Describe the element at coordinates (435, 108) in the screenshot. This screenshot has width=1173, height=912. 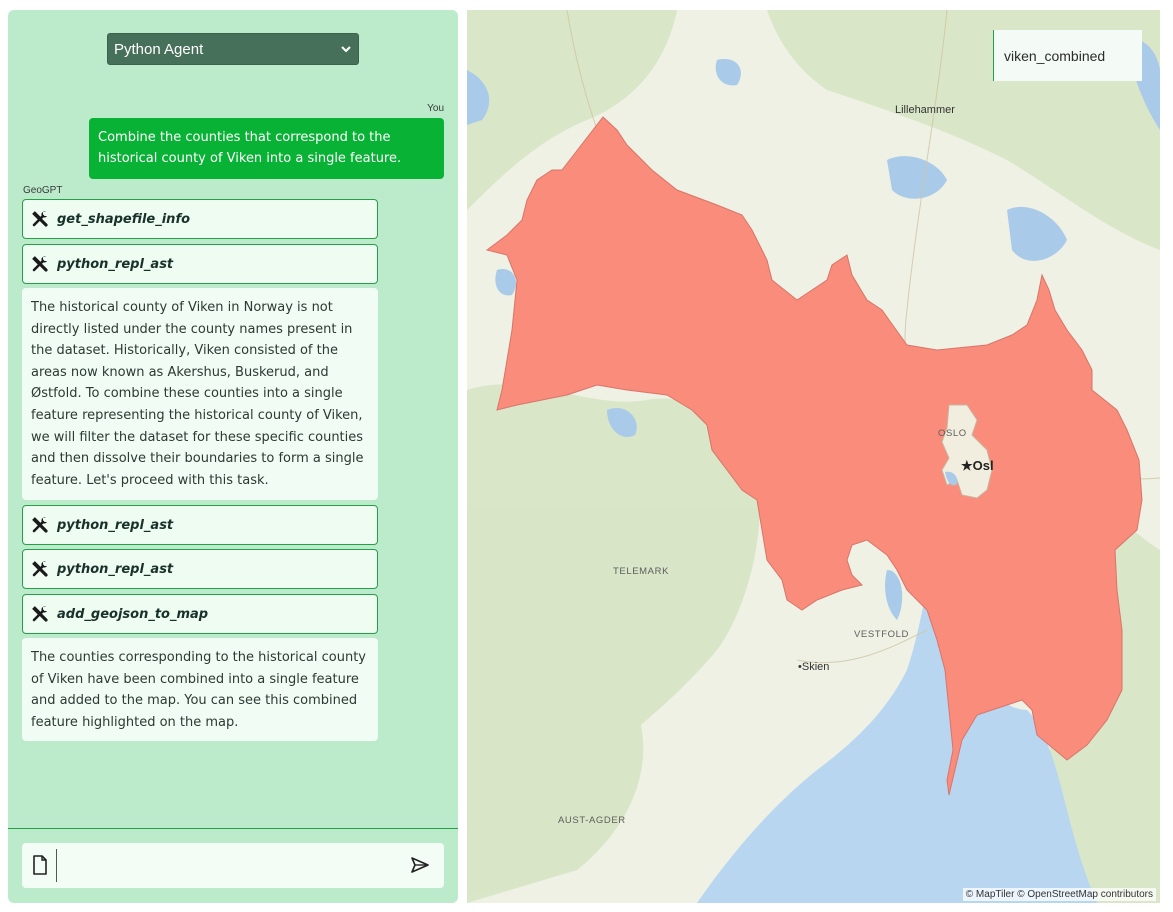
I see `user-label: You` at that location.